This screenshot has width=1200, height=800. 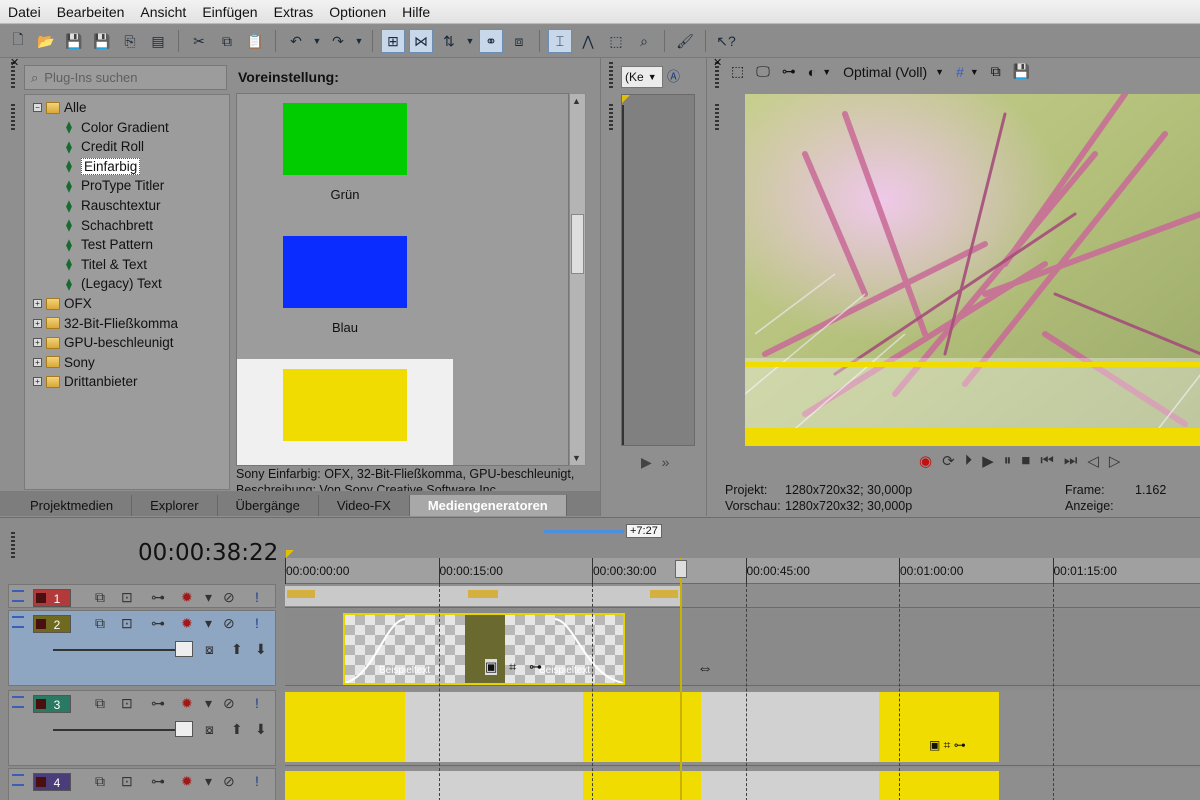 I want to click on preview-quality-select: Optimal (Voll), so click(x=885, y=72).